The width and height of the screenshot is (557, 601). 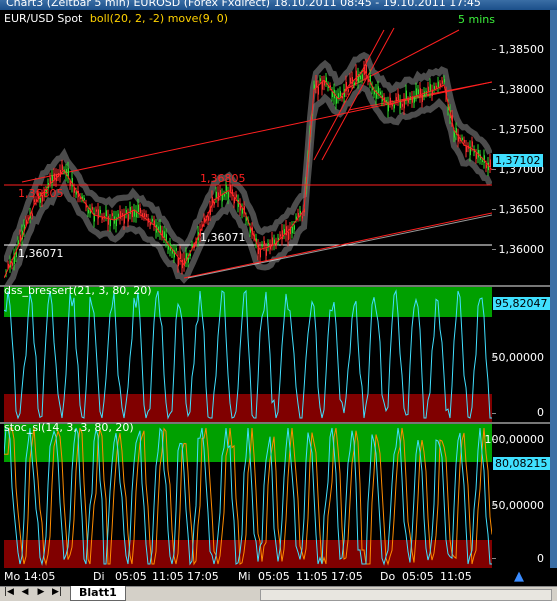 I want to click on stoc-current-value: 80,08215, so click(x=521, y=463).